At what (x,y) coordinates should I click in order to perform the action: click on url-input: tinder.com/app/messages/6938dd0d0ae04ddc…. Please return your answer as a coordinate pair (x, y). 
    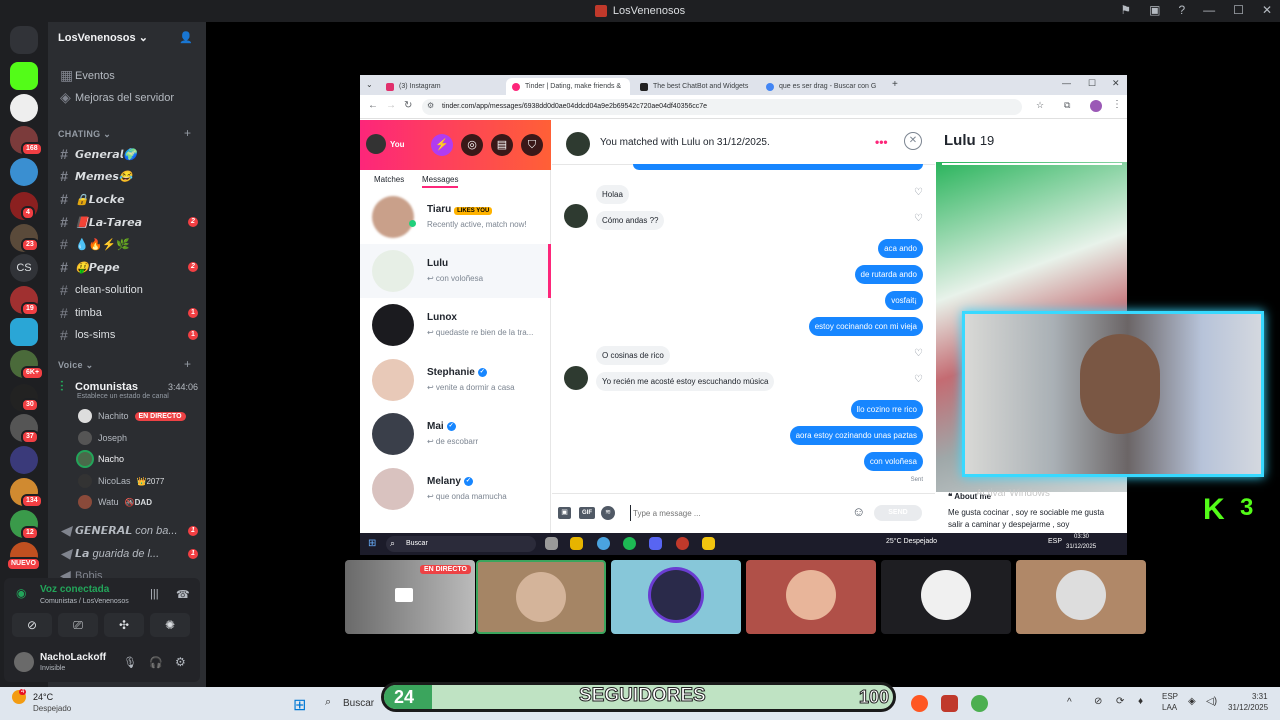
    Looking at the image, I should click on (722, 107).